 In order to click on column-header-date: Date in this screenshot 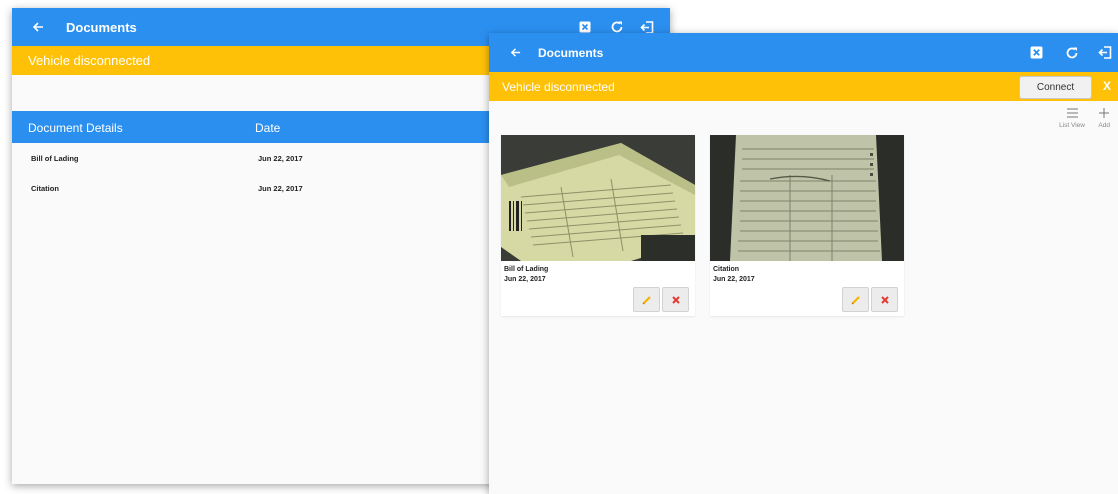, I will do `click(268, 128)`.